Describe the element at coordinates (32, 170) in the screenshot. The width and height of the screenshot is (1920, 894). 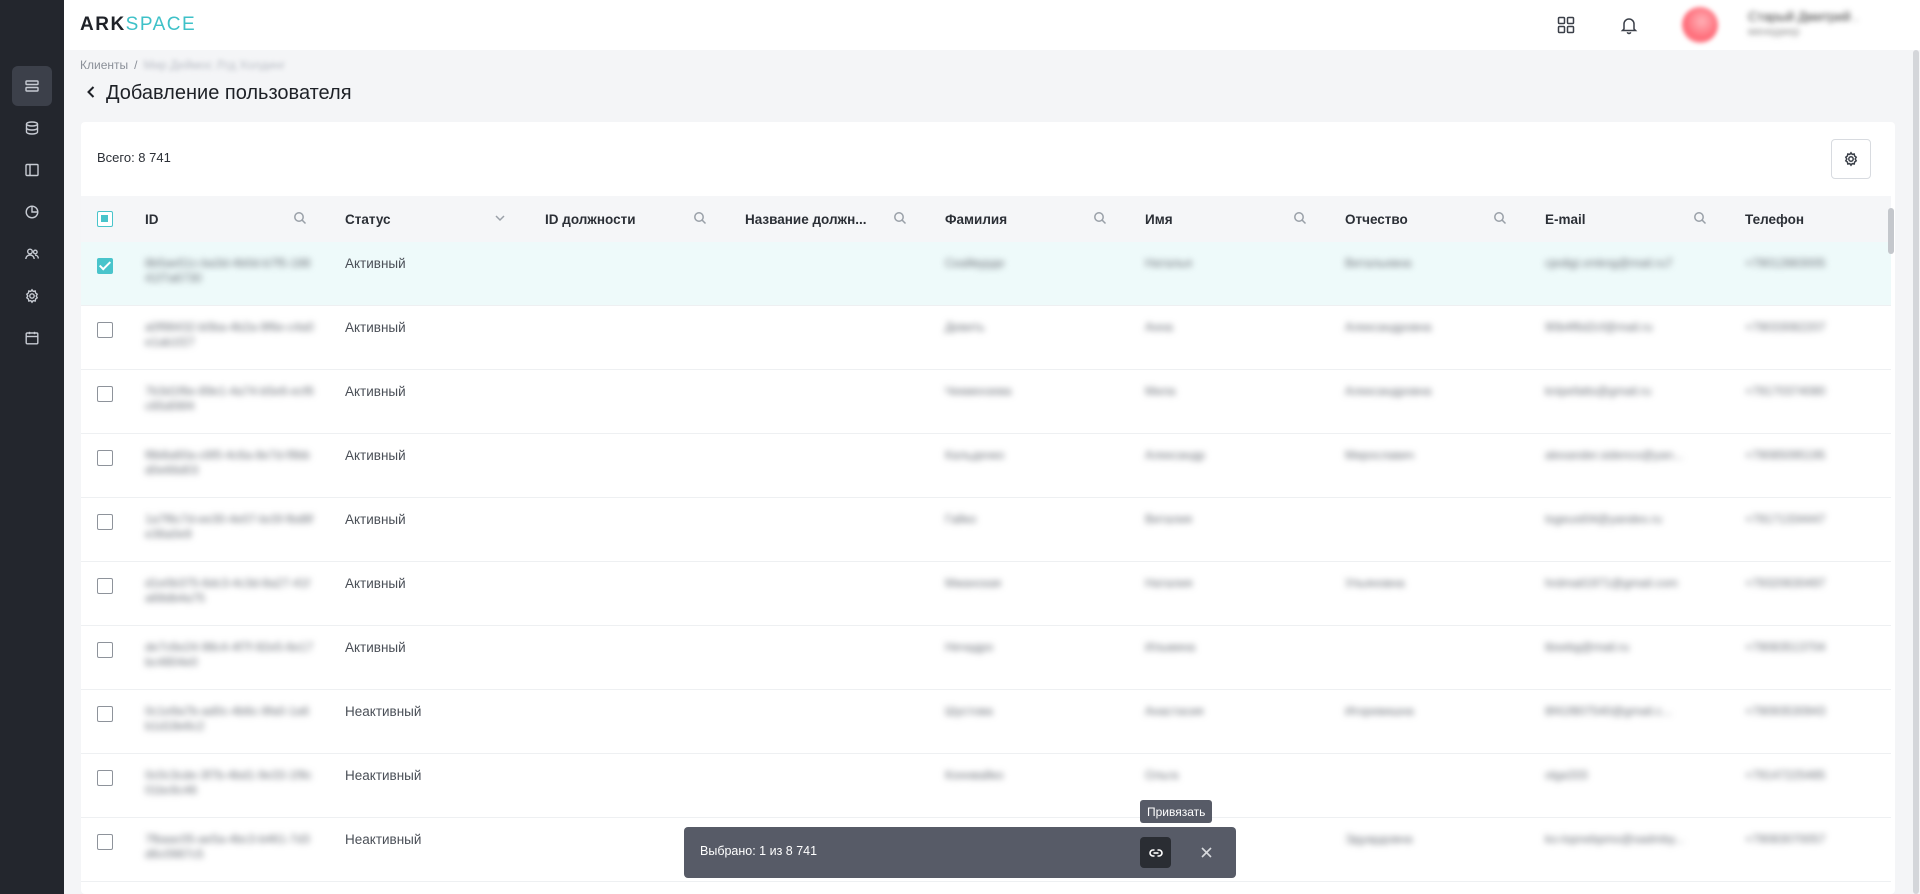
I see `sidebar-item-layout` at that location.